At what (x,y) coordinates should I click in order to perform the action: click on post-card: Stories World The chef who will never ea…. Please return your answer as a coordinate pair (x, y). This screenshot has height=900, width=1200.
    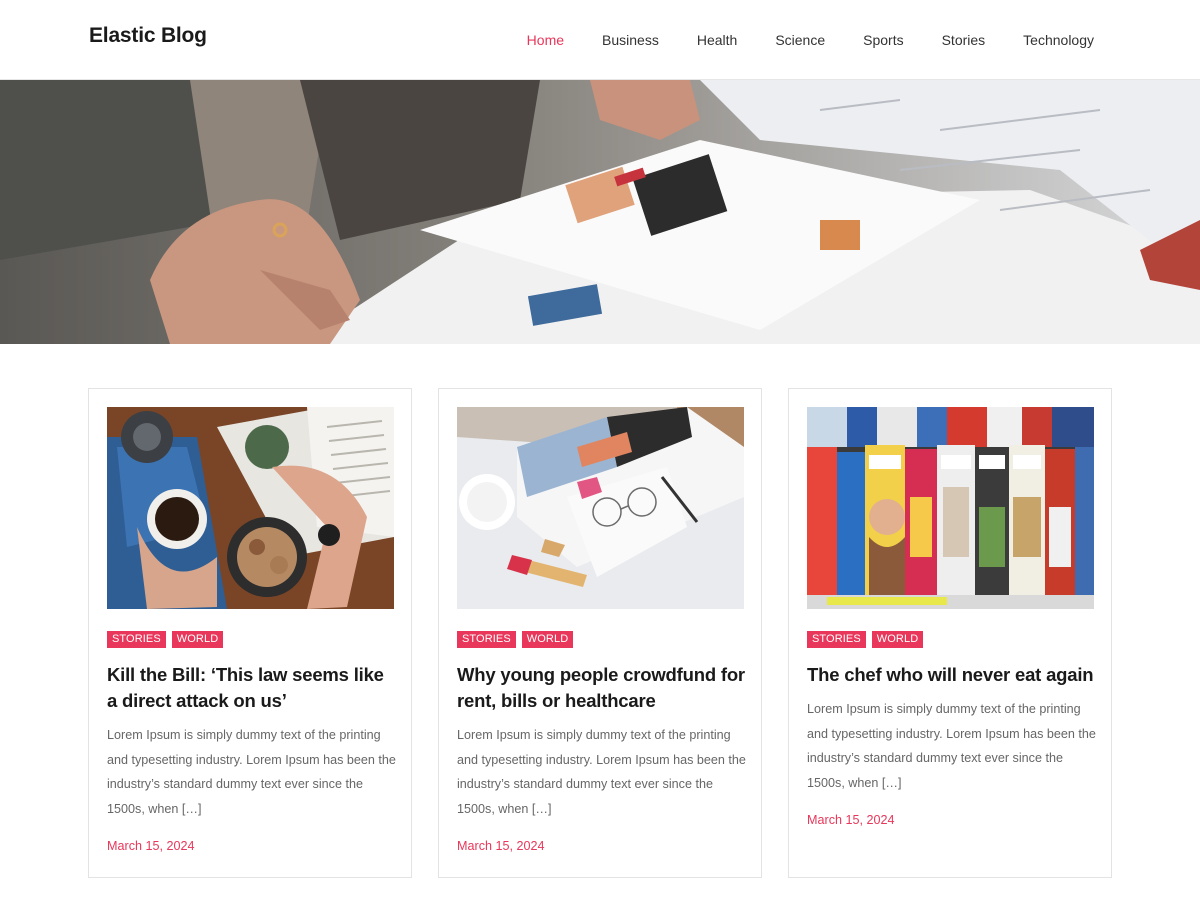
    Looking at the image, I should click on (950, 633).